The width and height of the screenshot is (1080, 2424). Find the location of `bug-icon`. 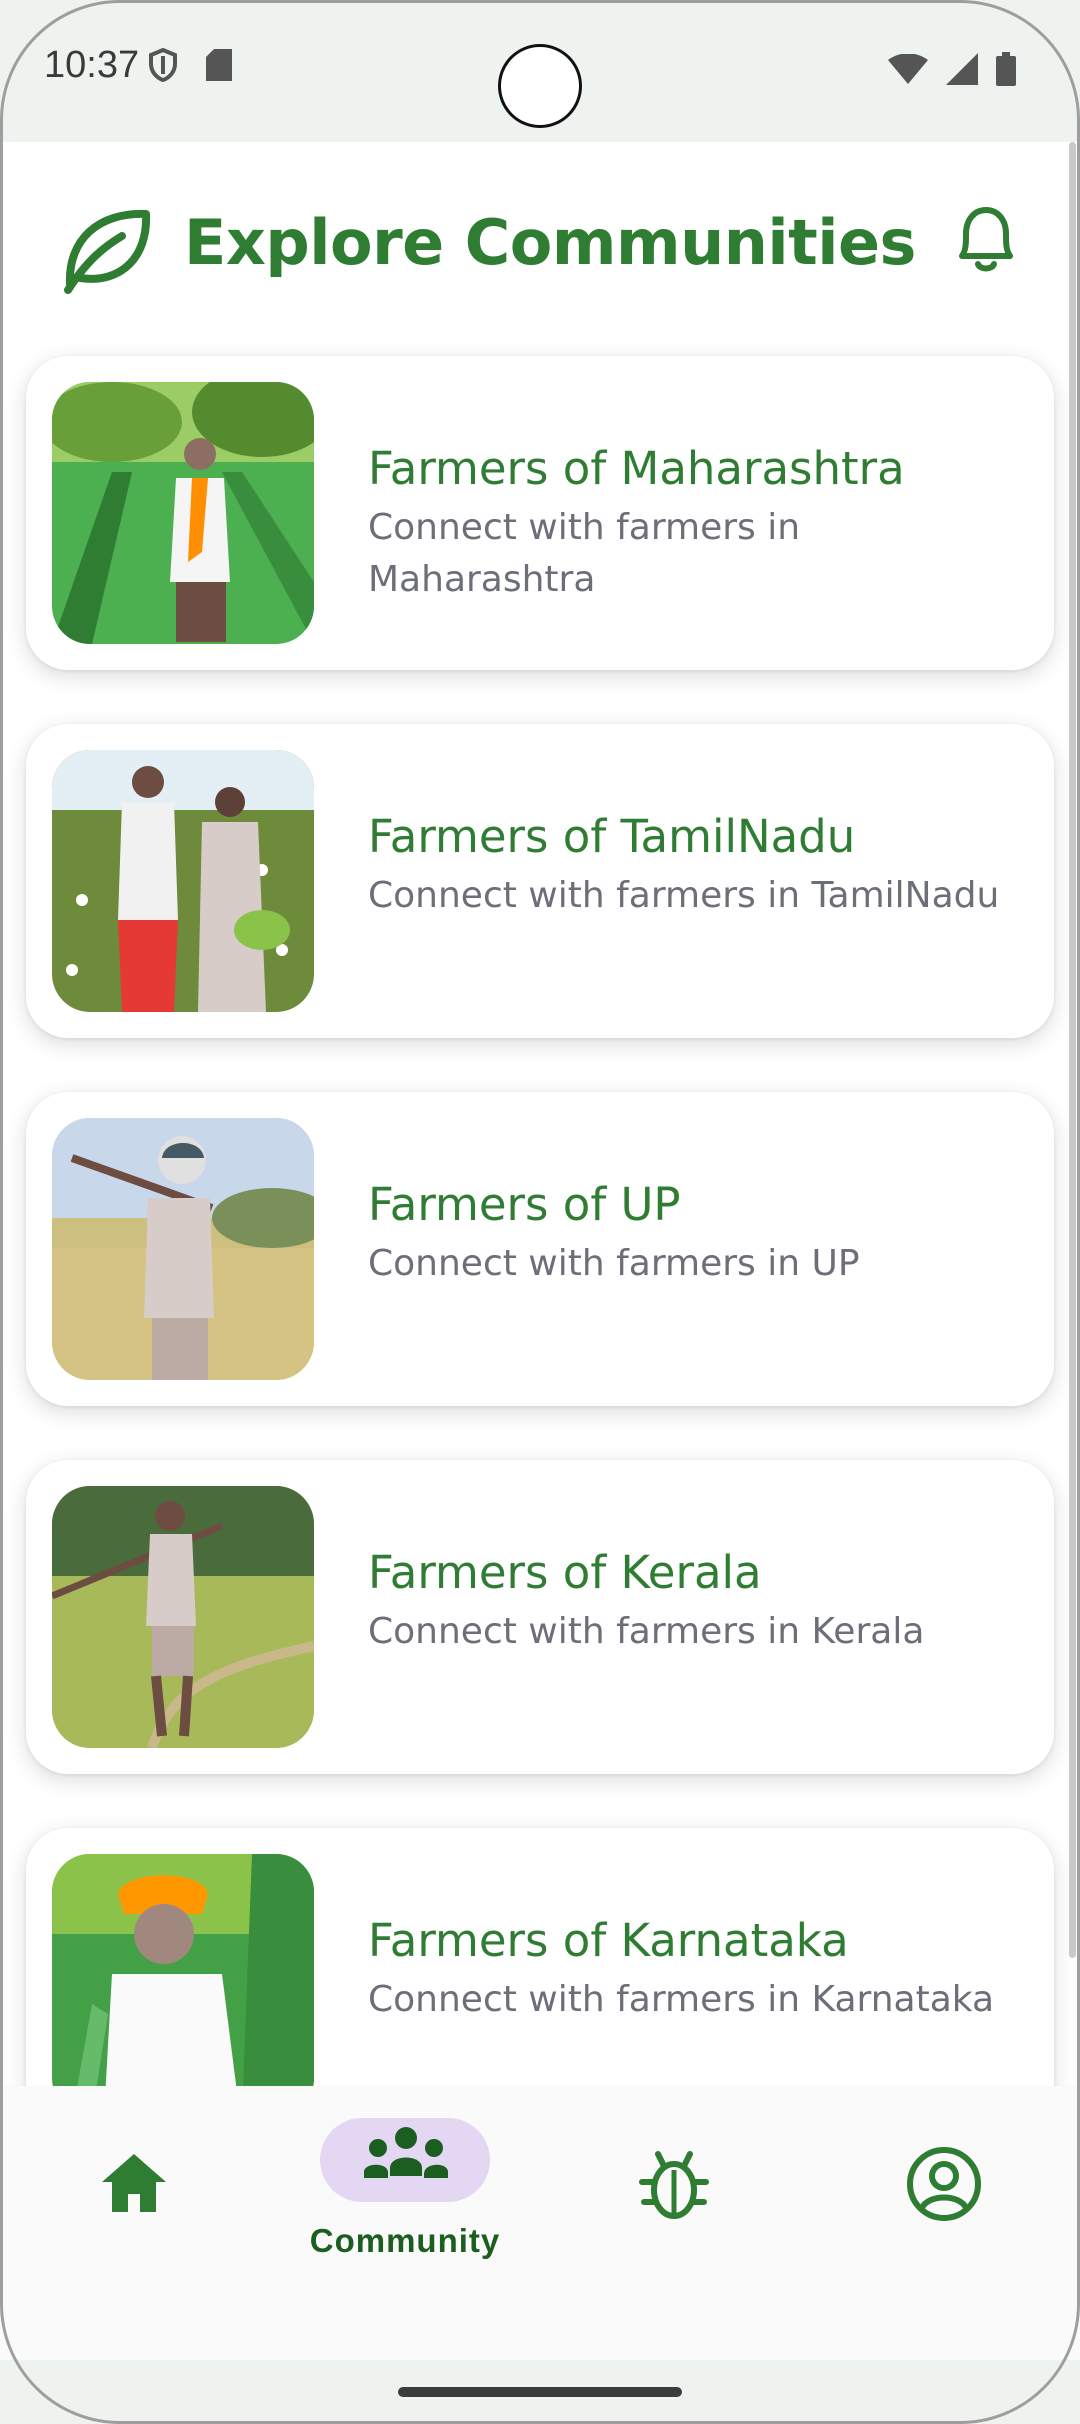

bug-icon is located at coordinates (674, 2186).